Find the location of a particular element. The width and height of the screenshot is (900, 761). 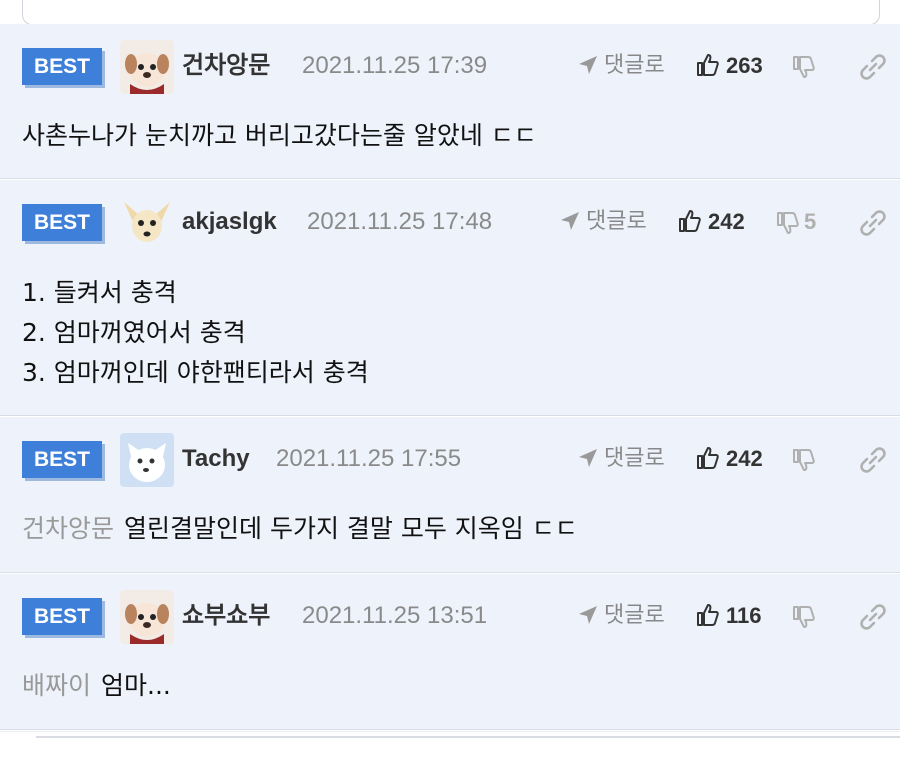

comment-header: BEST 건차앙문 2021.11.25 17:39 댓글로 263 is located at coordinates (454, 68).